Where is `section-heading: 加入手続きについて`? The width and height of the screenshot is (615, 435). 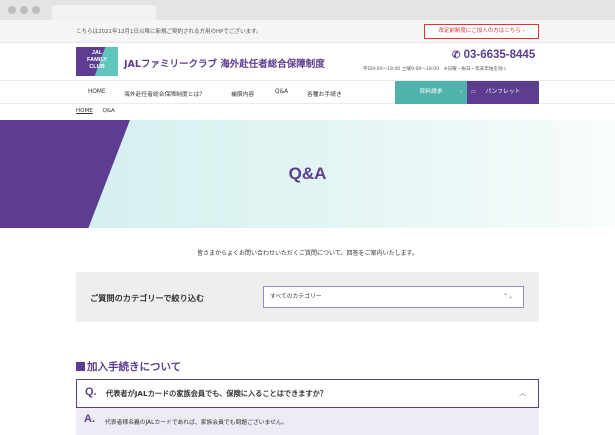
section-heading: 加入手続きについて is located at coordinates (128, 366).